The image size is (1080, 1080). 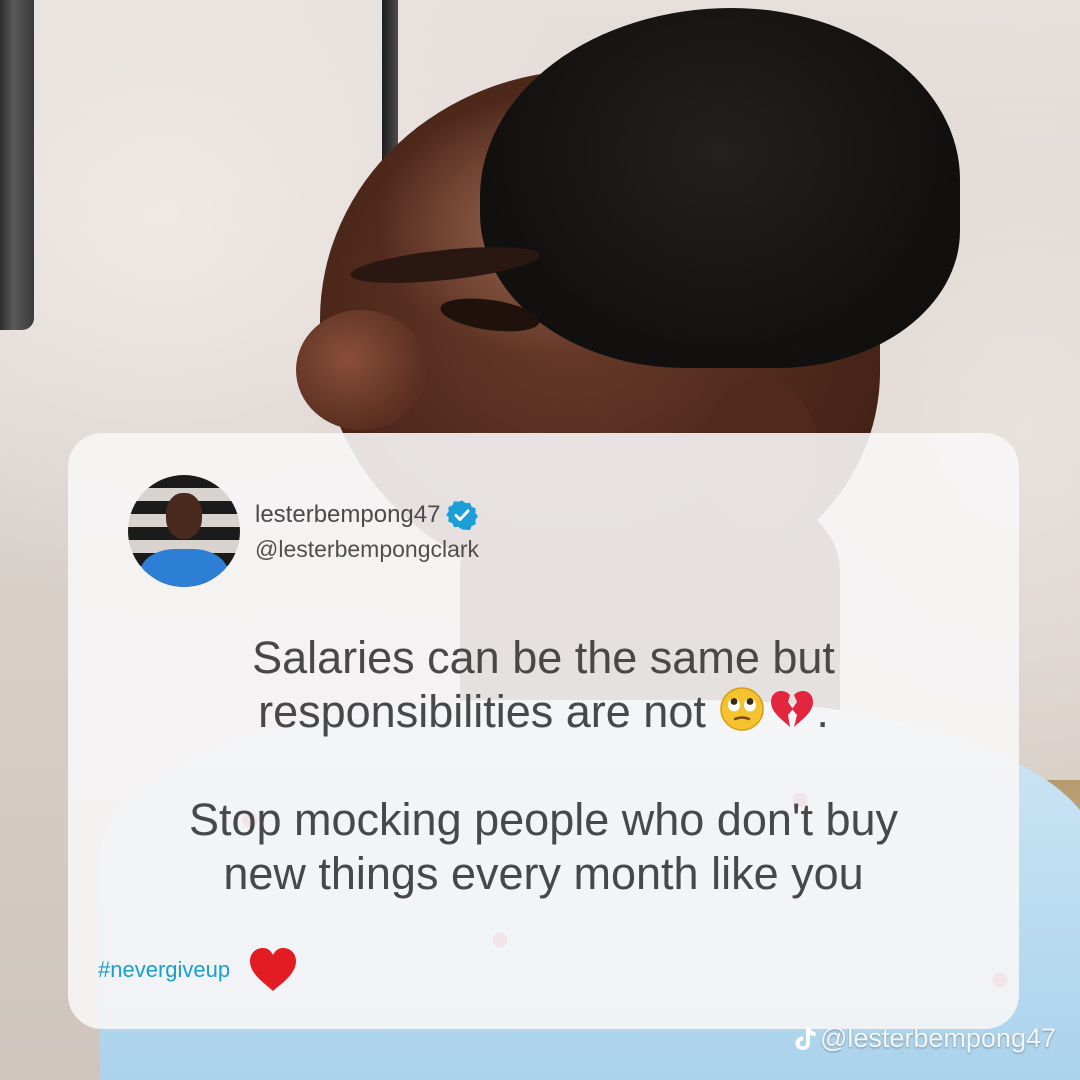 What do you see at coordinates (462, 515) in the screenshot?
I see `verified-badge-icon` at bounding box center [462, 515].